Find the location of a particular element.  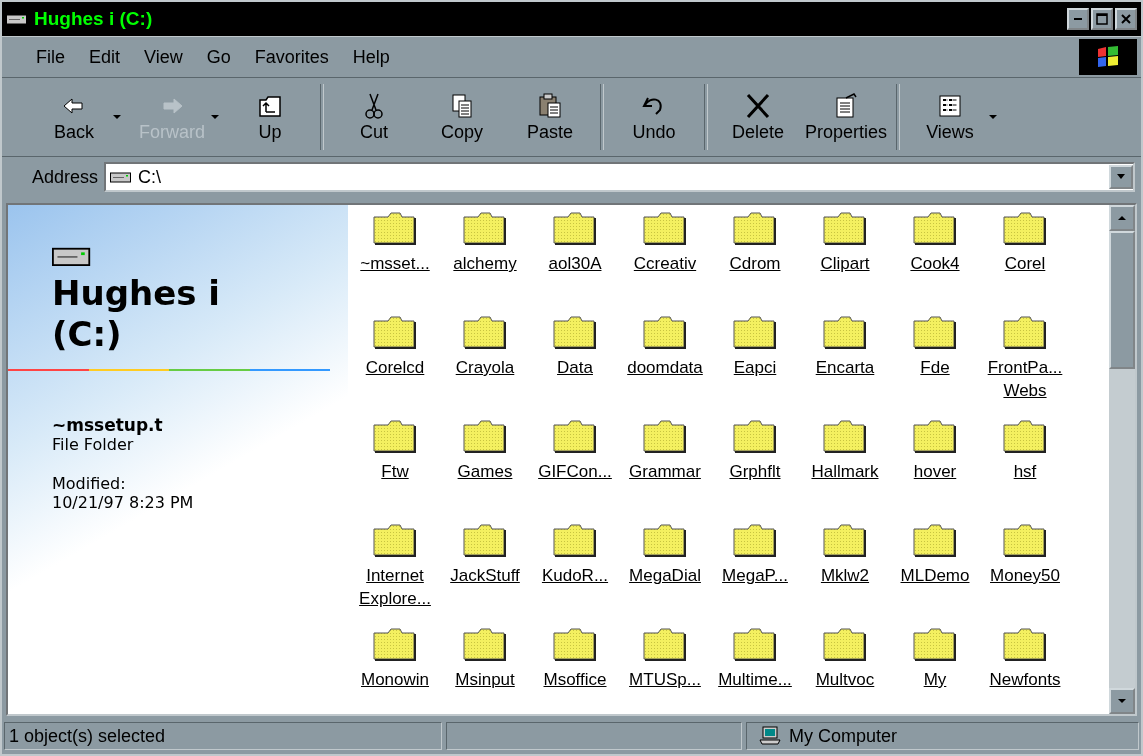

folder-item: Cdrom is located at coordinates (755, 242).